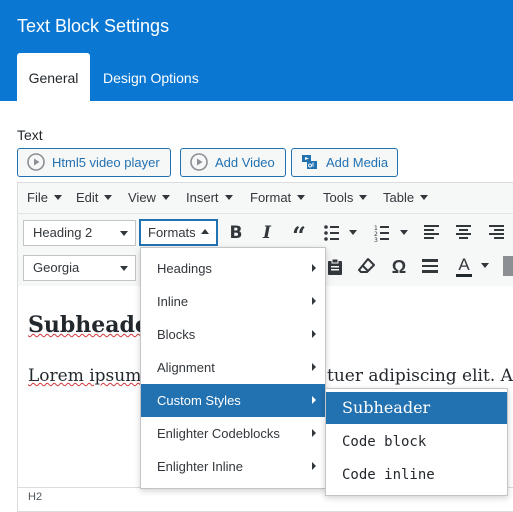 Image resolution: width=513 pixels, height=512 pixels. Describe the element at coordinates (376, 239) in the screenshot. I see `svg-text: 3` at that location.